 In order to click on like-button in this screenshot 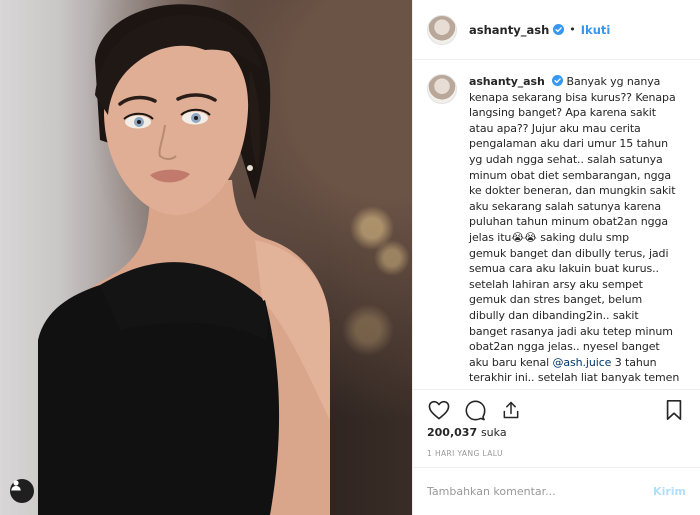, I will do `click(439, 410)`.